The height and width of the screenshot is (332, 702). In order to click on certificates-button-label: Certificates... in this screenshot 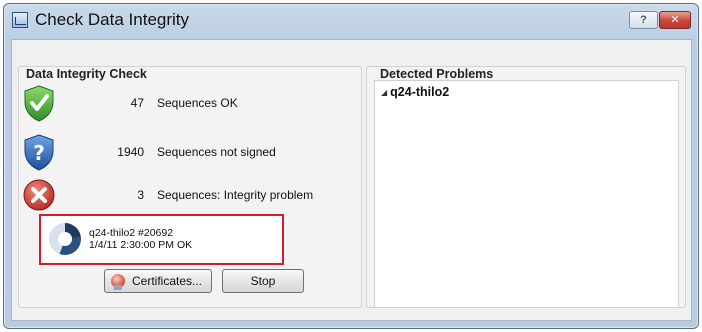, I will do `click(167, 281)`.